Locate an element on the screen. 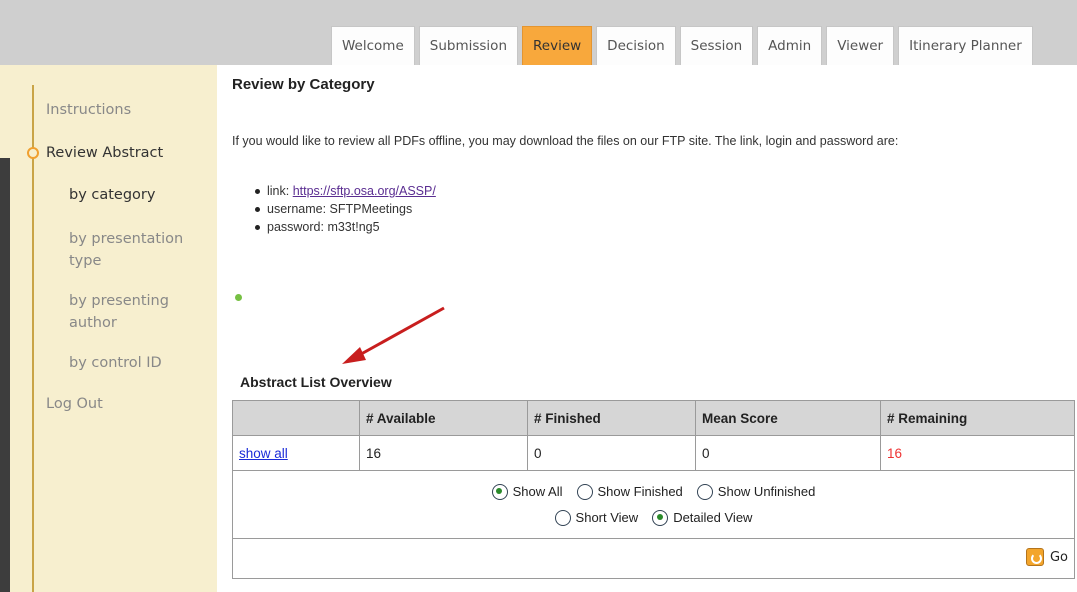 This screenshot has height=592, width=1077. current-section-marker-icon is located at coordinates (33, 153).